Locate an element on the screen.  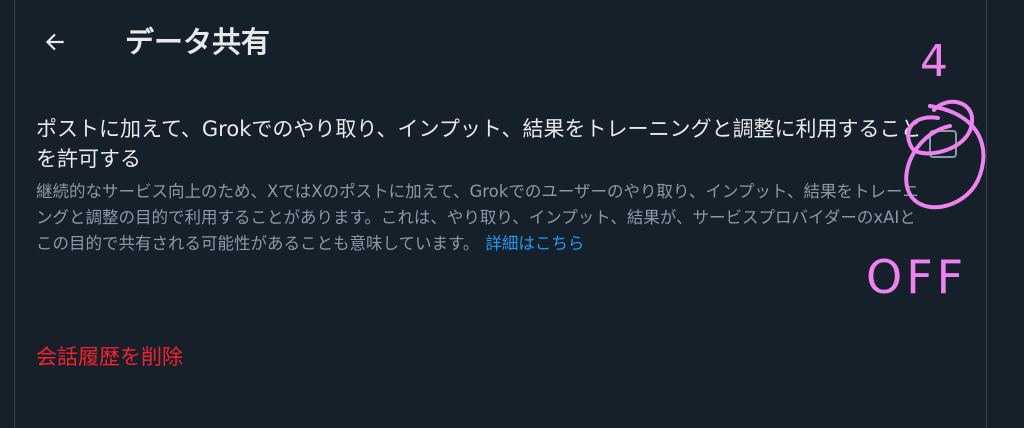
page-title: データ共有 is located at coordinates (198, 42).